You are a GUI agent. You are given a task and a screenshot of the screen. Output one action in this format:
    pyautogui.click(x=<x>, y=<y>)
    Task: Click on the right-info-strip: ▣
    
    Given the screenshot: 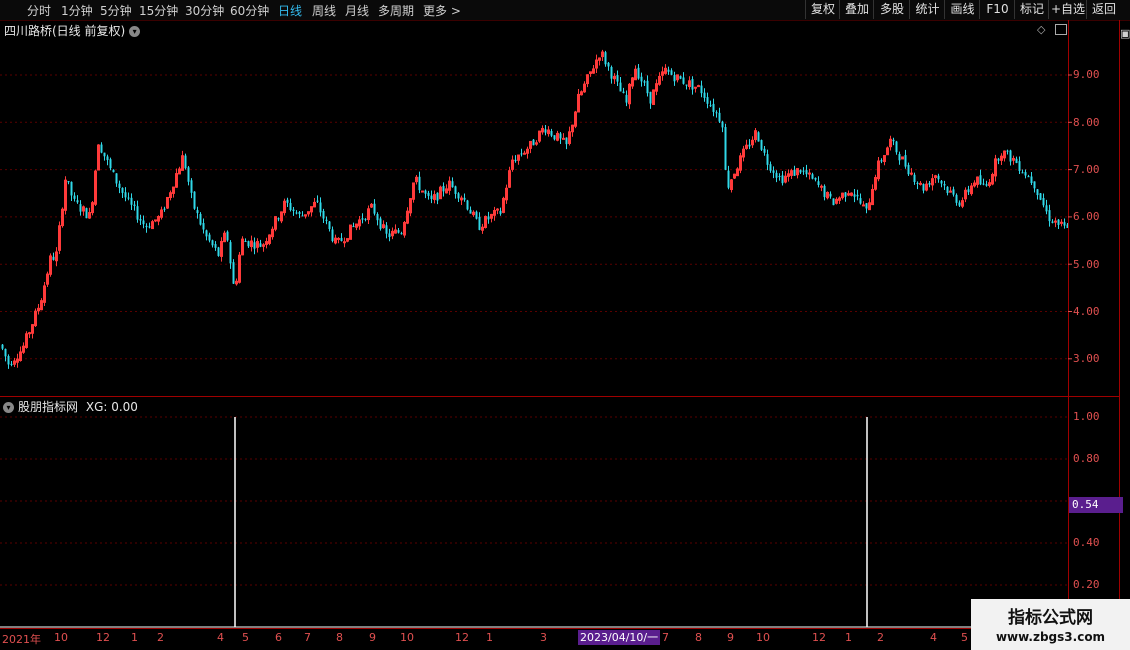 What is the action you would take?
    pyautogui.click(x=1125, y=209)
    